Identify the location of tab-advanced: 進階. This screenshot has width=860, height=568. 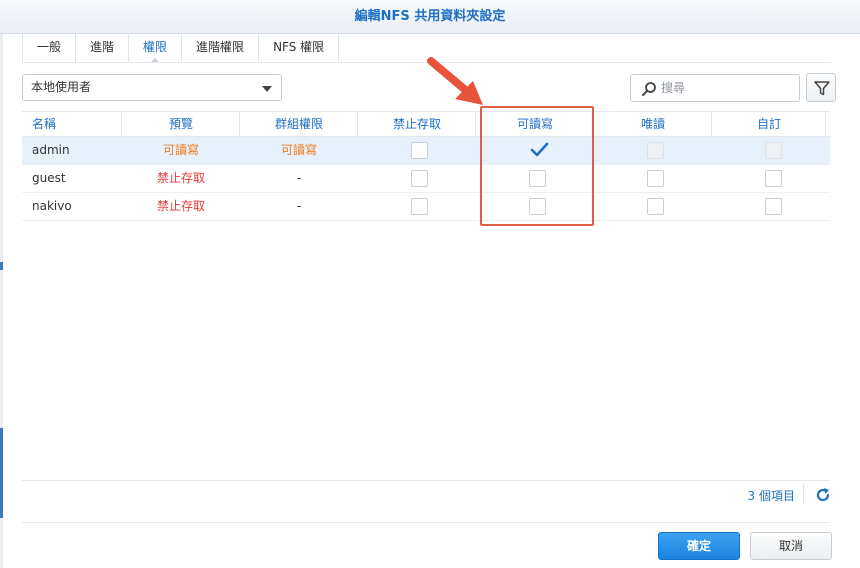
(103, 48).